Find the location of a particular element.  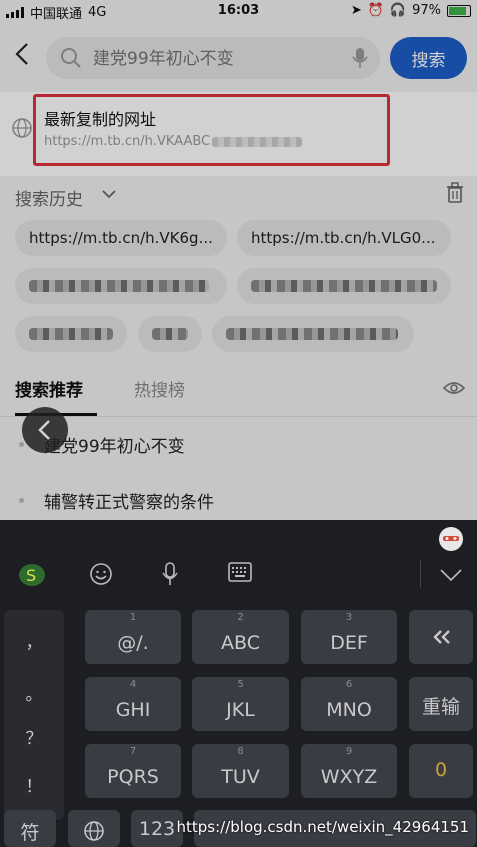

search-input is located at coordinates (218, 59).